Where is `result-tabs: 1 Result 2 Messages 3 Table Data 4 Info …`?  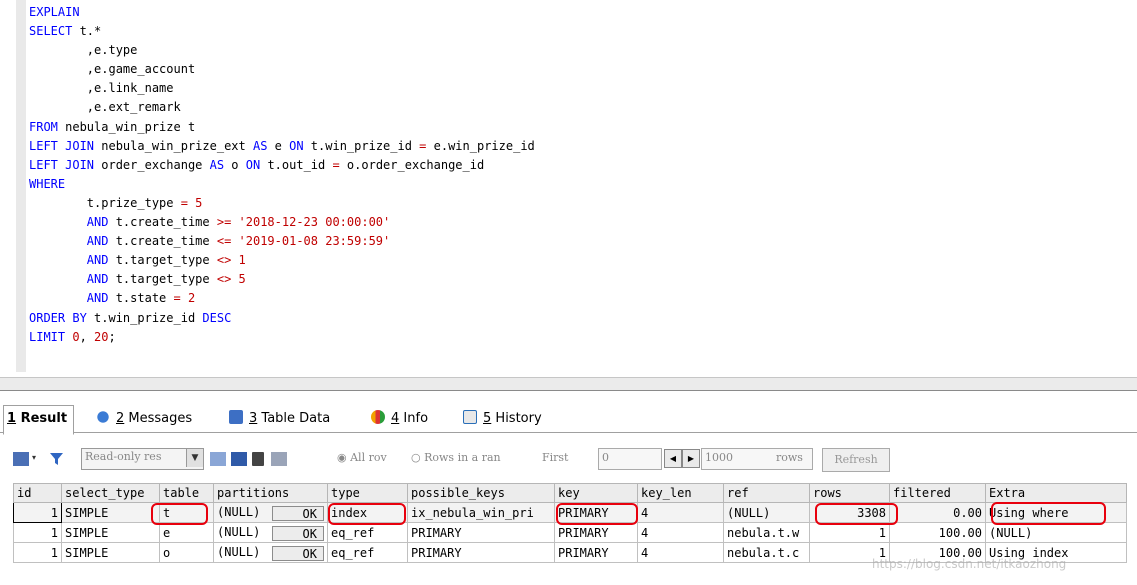 result-tabs: 1 Result 2 Messages 3 Table Data 4 Info … is located at coordinates (568, 418).